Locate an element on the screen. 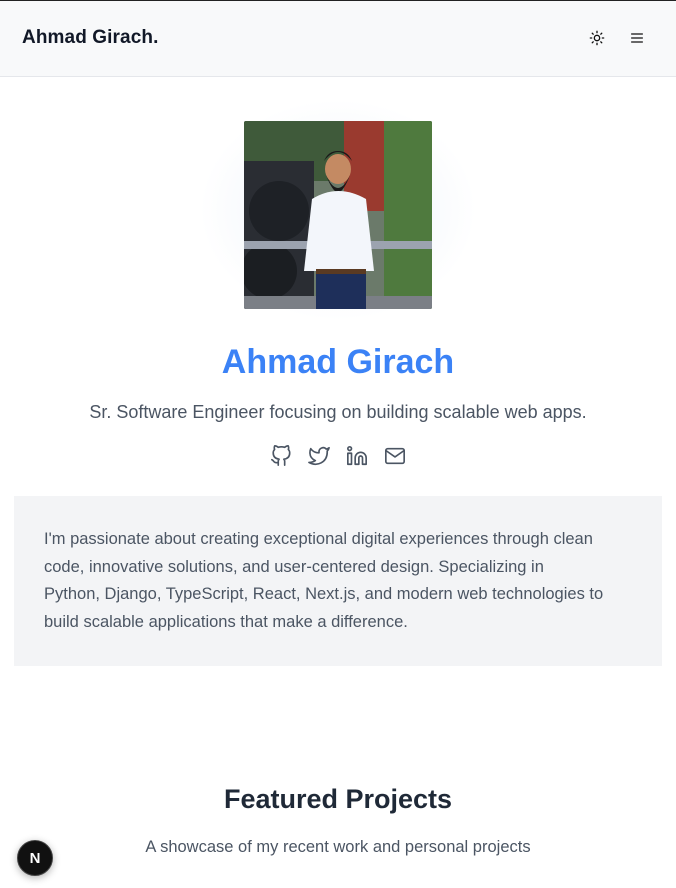  nextjs-dev-badge: N is located at coordinates (35, 858).